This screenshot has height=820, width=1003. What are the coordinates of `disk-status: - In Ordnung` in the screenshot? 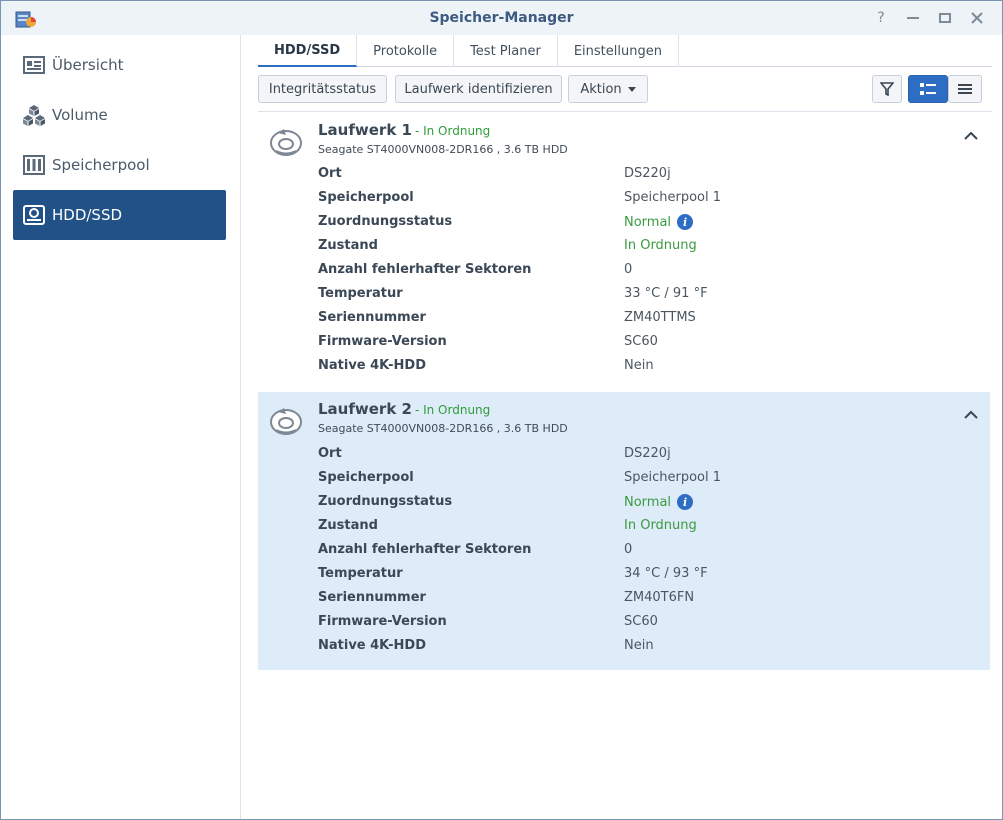 It's located at (452, 410).